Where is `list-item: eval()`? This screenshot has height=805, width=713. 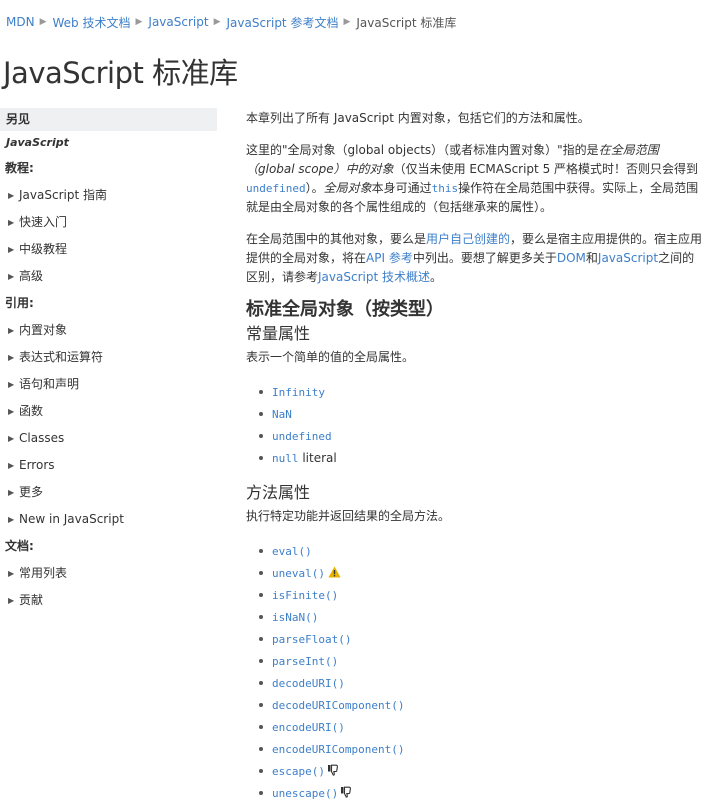
list-item: eval() is located at coordinates (476, 551).